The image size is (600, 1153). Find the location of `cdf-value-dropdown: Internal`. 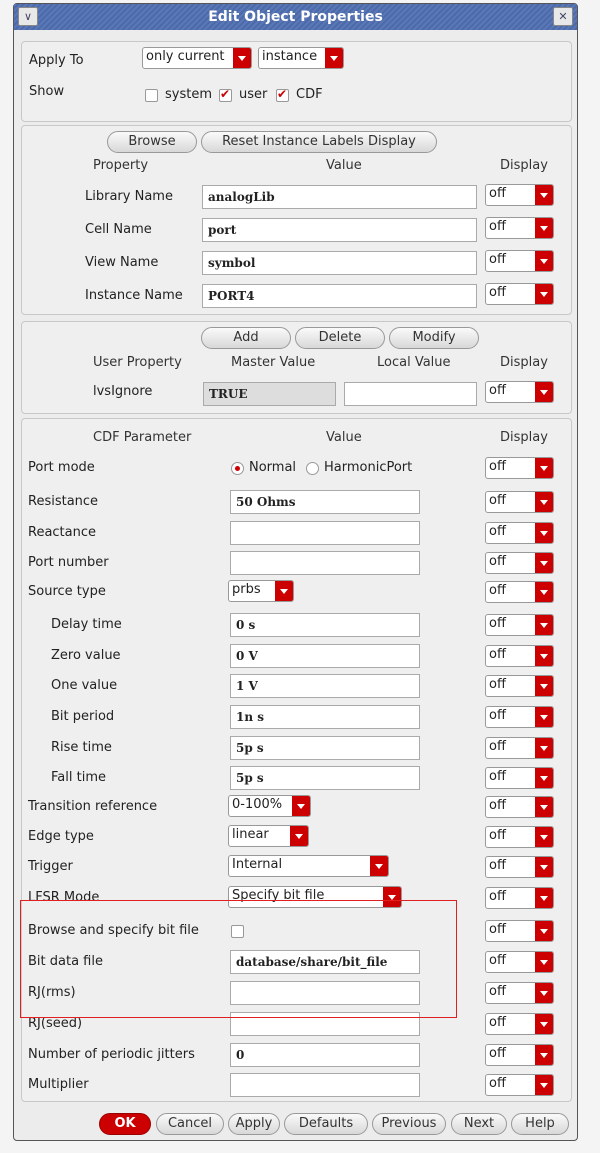

cdf-value-dropdown: Internal is located at coordinates (308, 866).